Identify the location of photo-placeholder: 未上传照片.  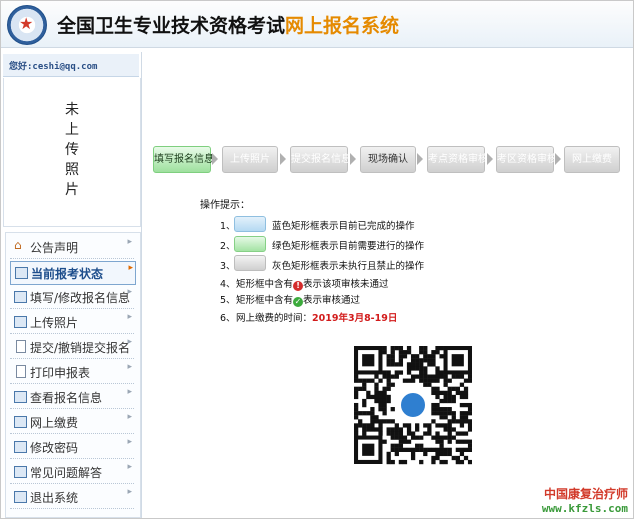
(72, 150).